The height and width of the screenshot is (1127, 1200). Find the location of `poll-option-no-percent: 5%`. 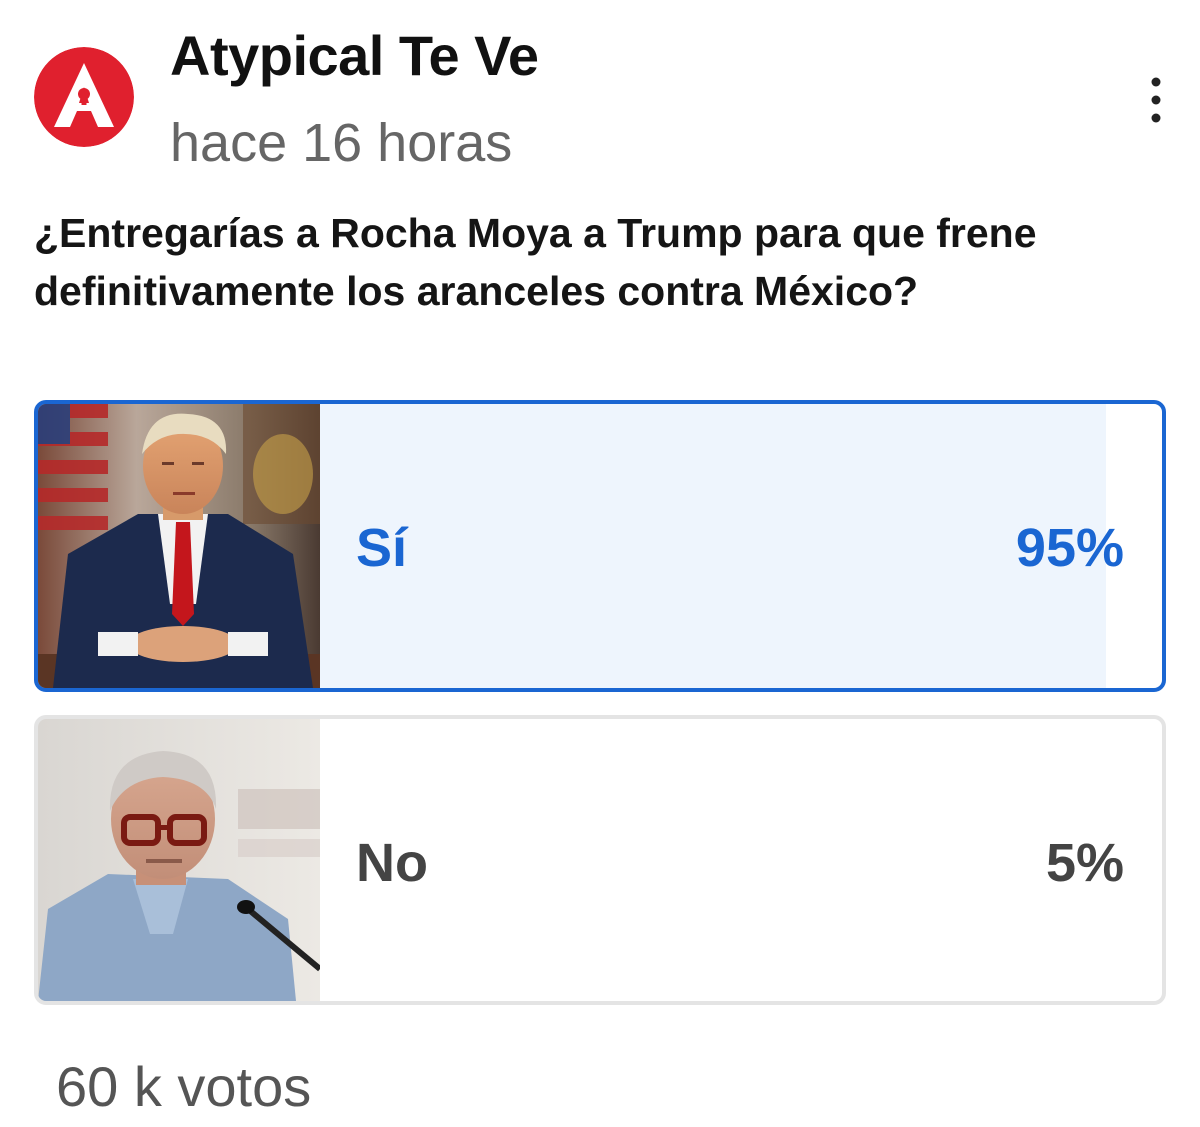

poll-option-no-percent: 5% is located at coordinates (1084, 863).